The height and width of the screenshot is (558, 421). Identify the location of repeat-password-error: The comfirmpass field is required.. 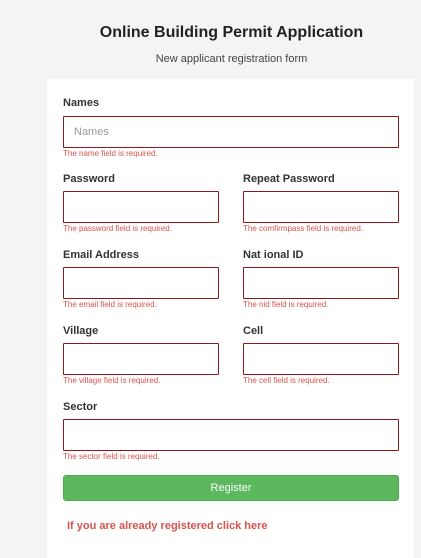
(303, 228).